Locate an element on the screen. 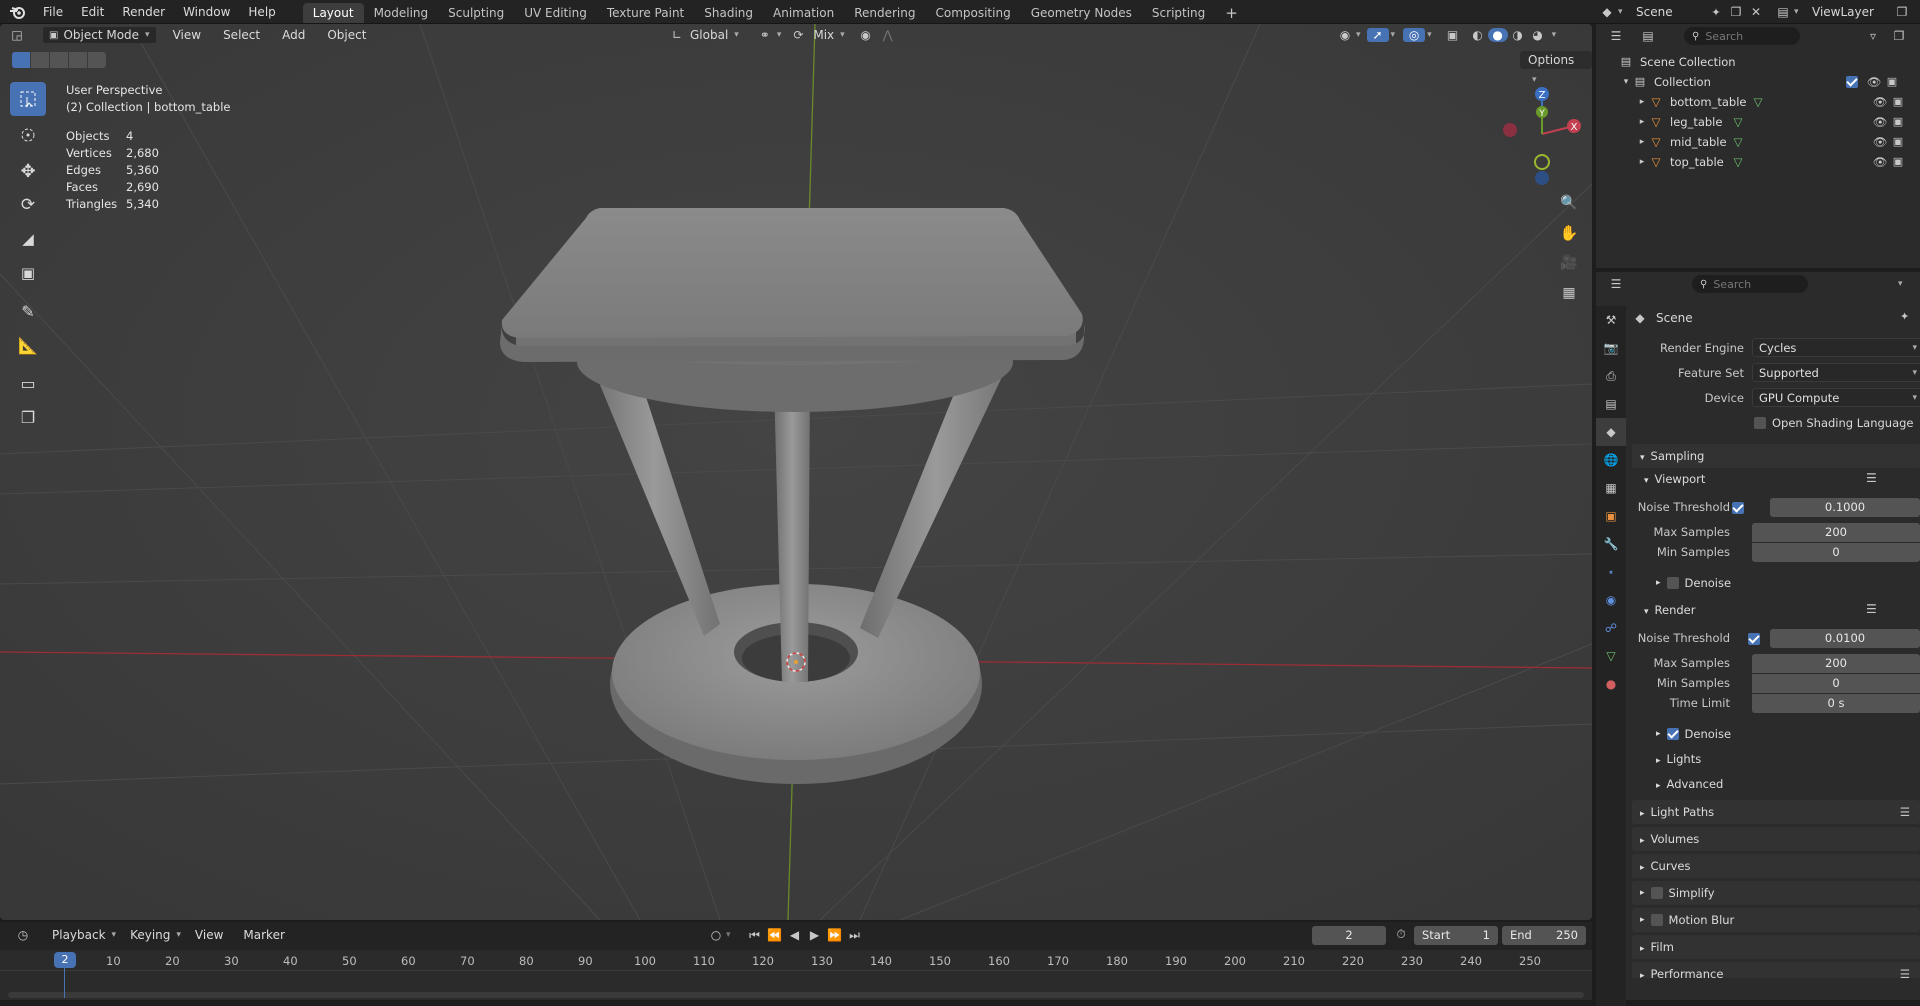 This screenshot has height=1006, width=1920. add-cube-tool-icon: ▭ is located at coordinates (28, 383).